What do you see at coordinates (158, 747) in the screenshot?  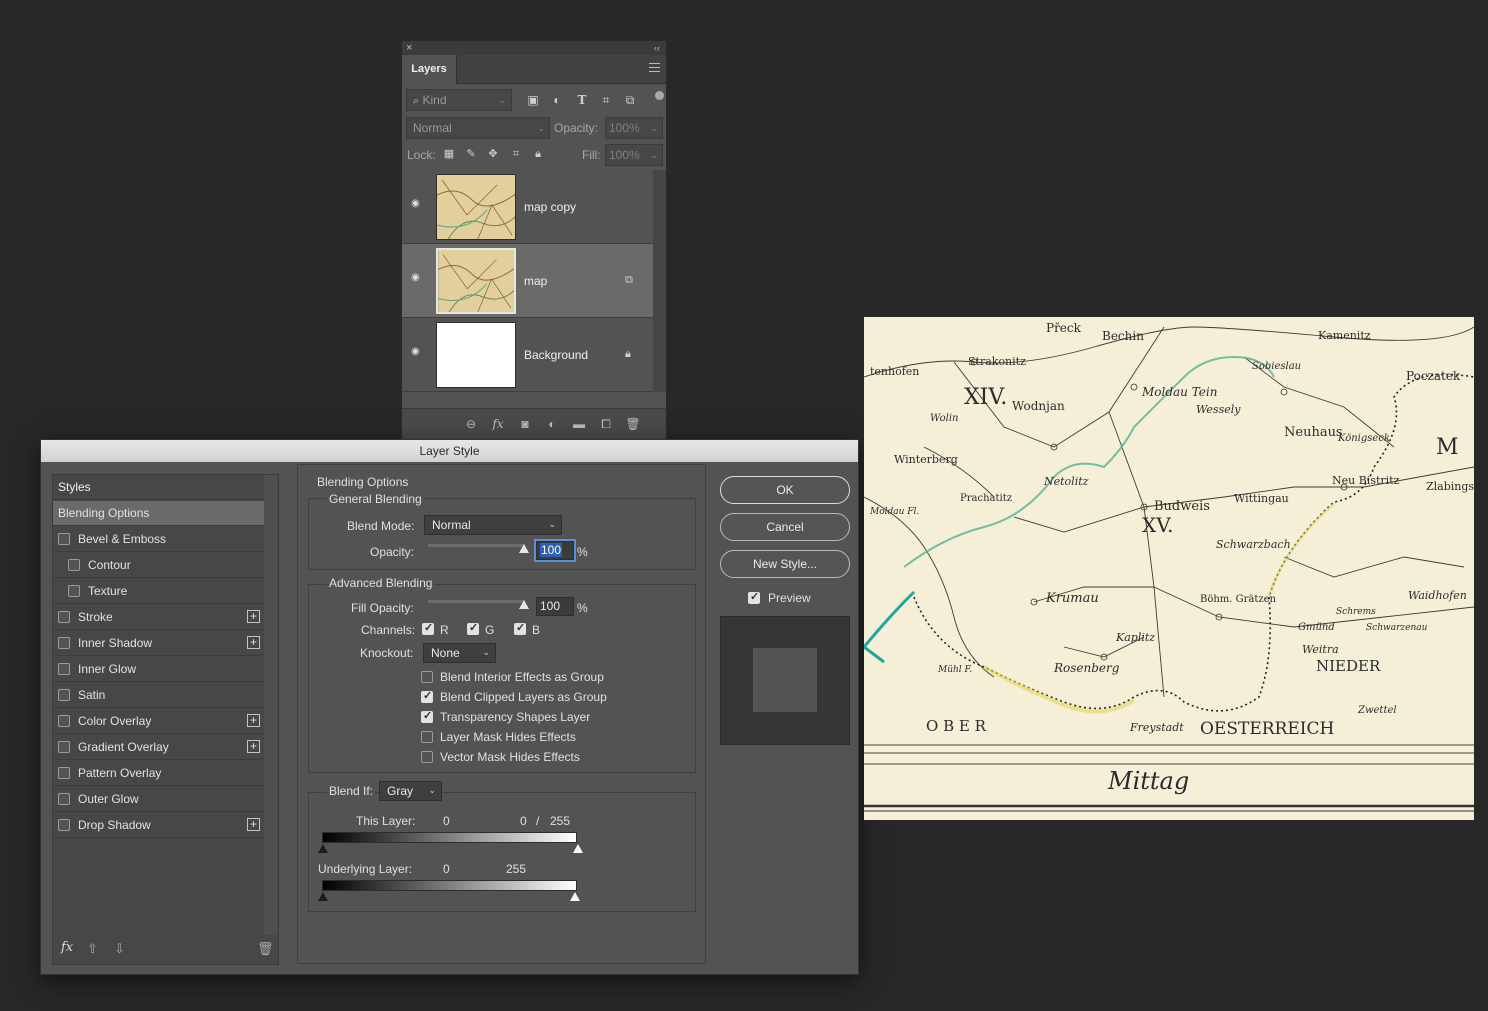 I see `style-item-gradient-overlay: Gradient Overlay +` at bounding box center [158, 747].